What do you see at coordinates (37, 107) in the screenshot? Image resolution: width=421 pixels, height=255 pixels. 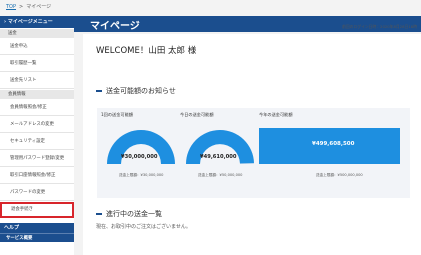 I see `sidebar-item-member-info: 会員情報照会/修正` at bounding box center [37, 107].